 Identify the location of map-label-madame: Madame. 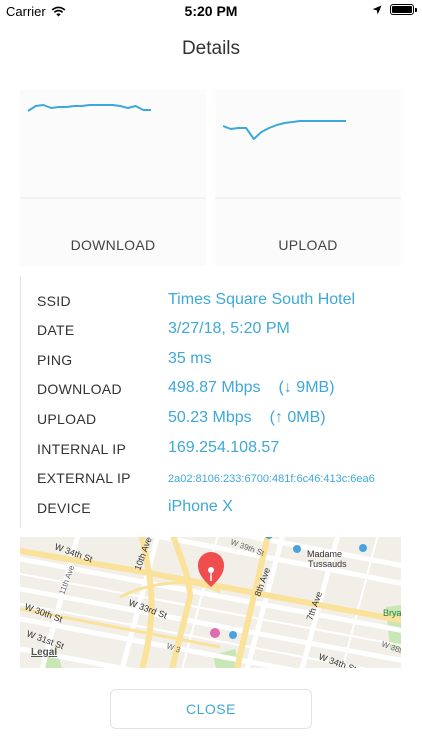
(324, 554).